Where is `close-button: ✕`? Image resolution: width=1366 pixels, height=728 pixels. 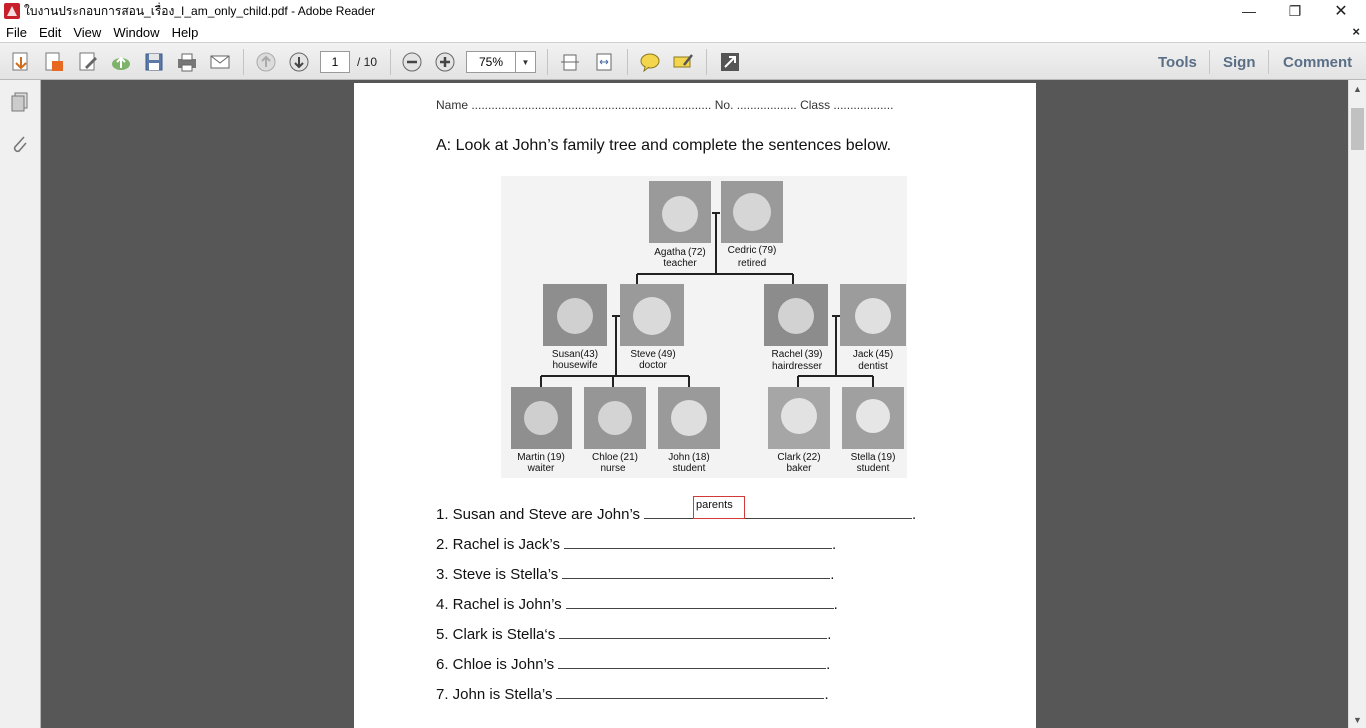
close-button: ✕ is located at coordinates (1341, 11).